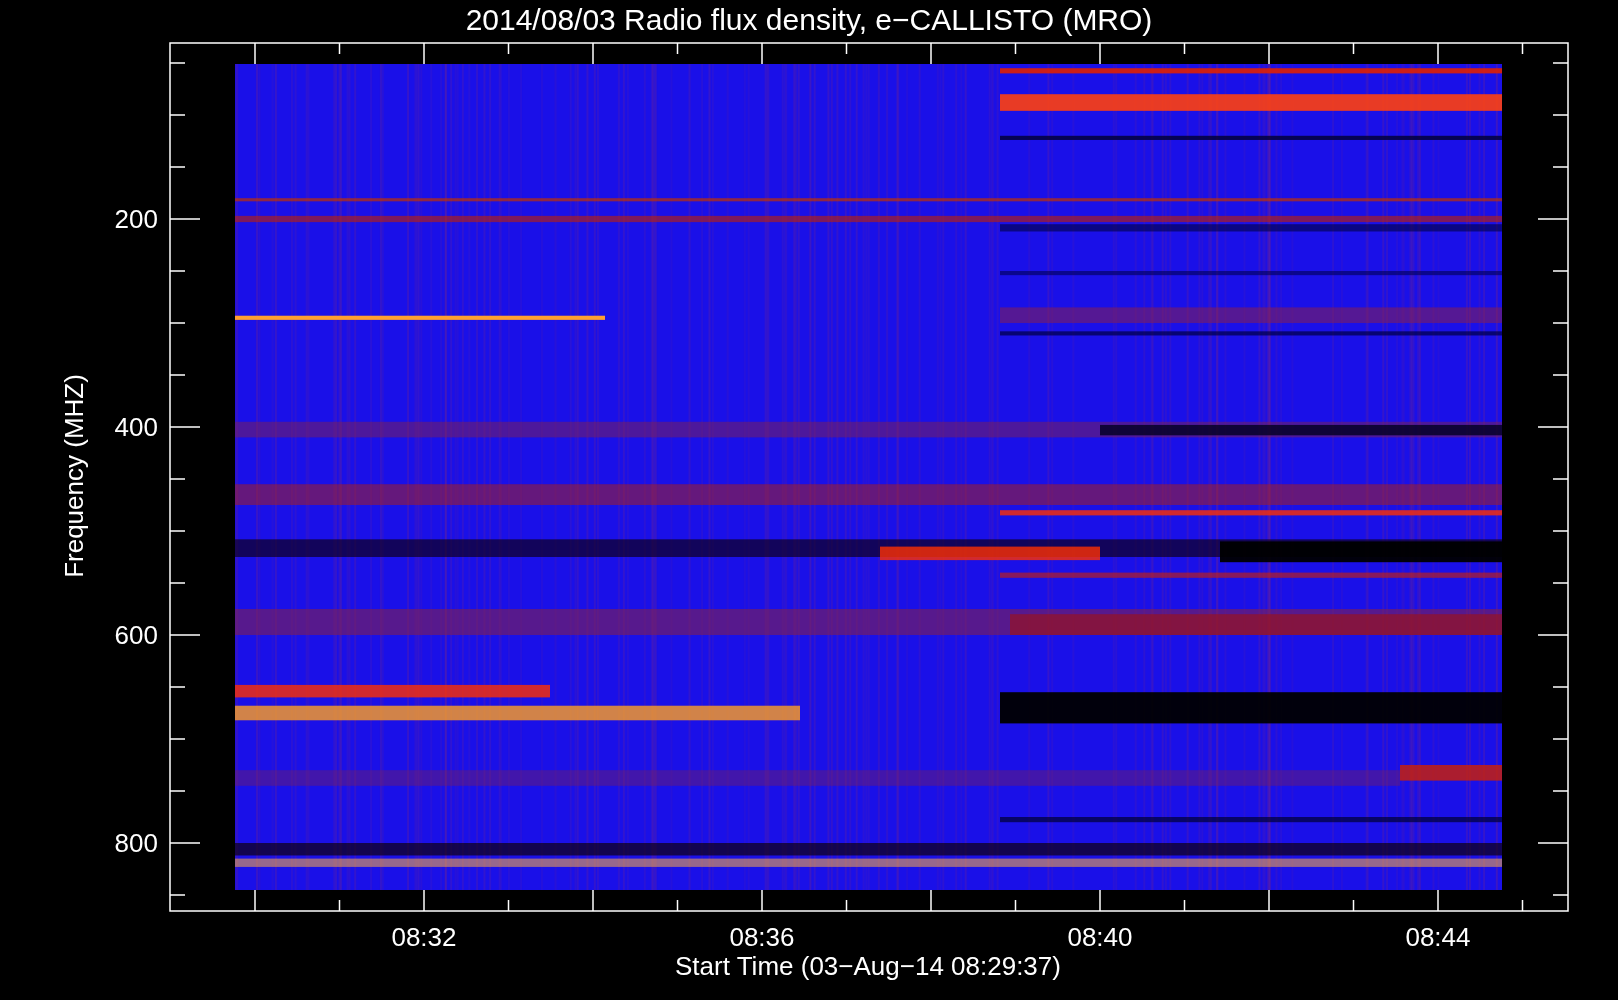  What do you see at coordinates (136, 635) in the screenshot?
I see `y-tick-label: 600` at bounding box center [136, 635].